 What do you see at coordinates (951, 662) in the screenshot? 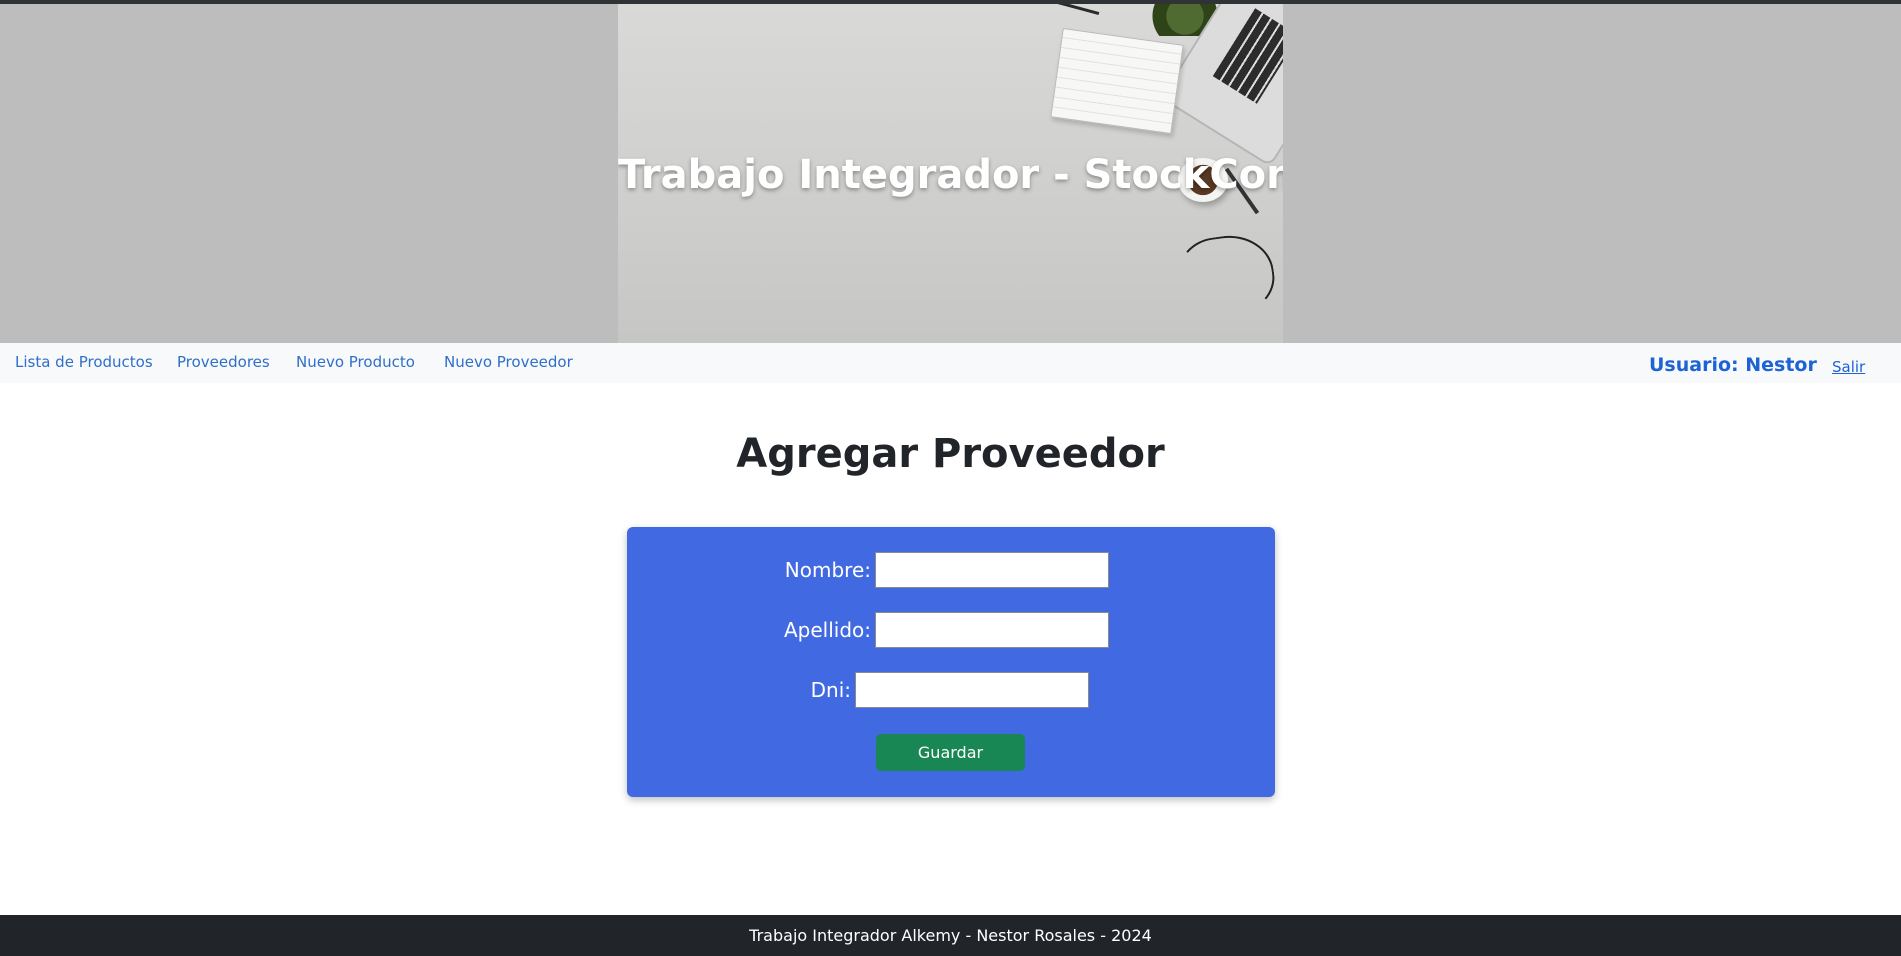
I see `add-supplier-form: Nombre: Apellido: Dni: Guardar` at bounding box center [951, 662].